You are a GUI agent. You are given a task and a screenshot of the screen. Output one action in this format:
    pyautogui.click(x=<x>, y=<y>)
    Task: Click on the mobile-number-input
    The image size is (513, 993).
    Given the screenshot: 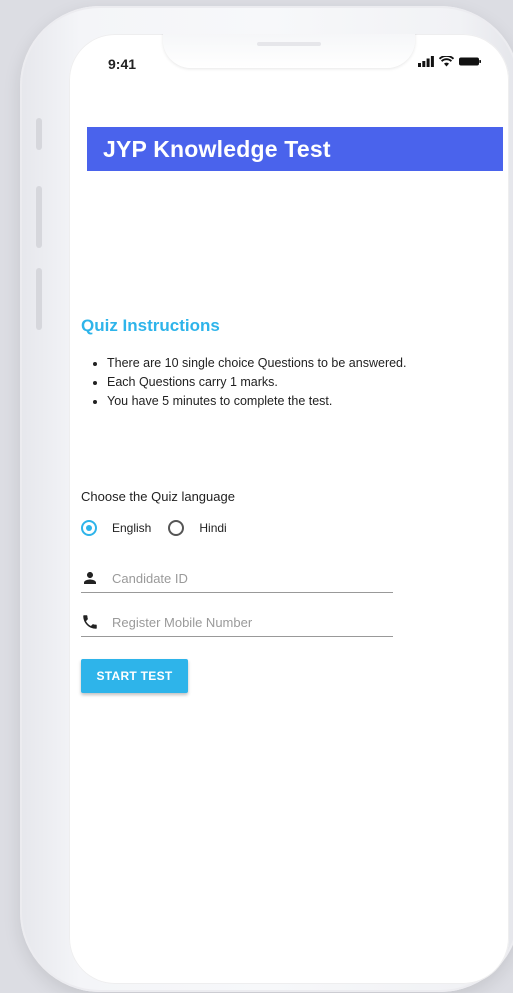 What is the action you would take?
    pyautogui.click(x=247, y=622)
    